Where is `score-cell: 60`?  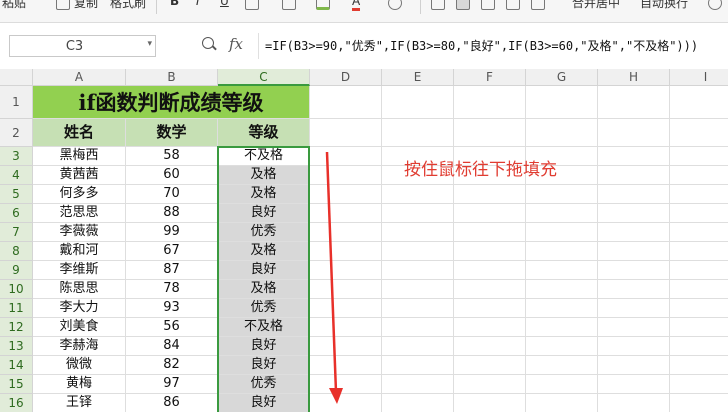
score-cell: 60 is located at coordinates (172, 175).